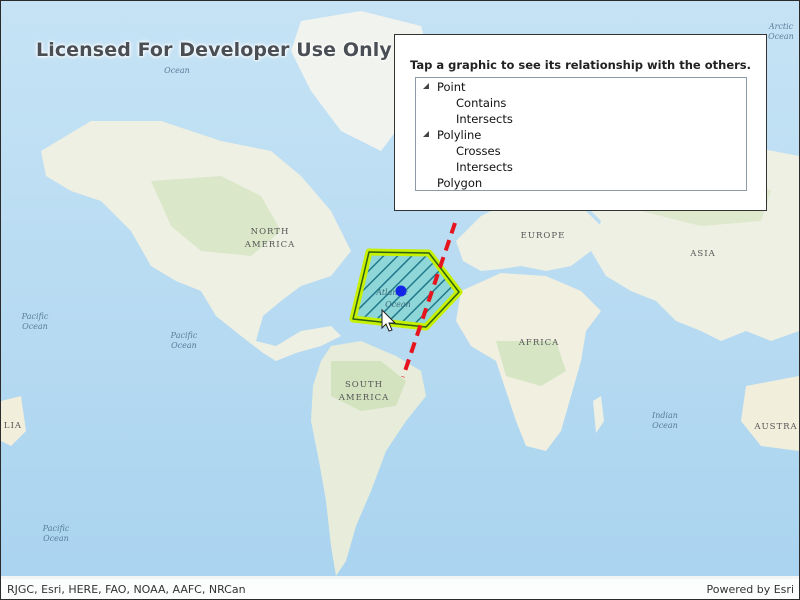 The height and width of the screenshot is (600, 800). Describe the element at coordinates (56, 528) in the screenshot. I see `label-pacific-bottom-1: Pacific` at that location.